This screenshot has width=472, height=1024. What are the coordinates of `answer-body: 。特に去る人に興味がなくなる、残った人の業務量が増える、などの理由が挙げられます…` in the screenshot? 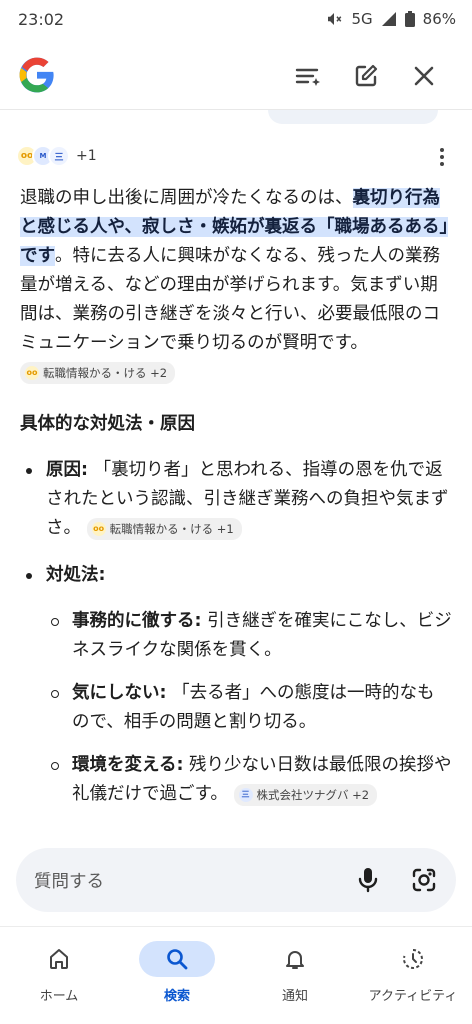 It's located at (230, 299).